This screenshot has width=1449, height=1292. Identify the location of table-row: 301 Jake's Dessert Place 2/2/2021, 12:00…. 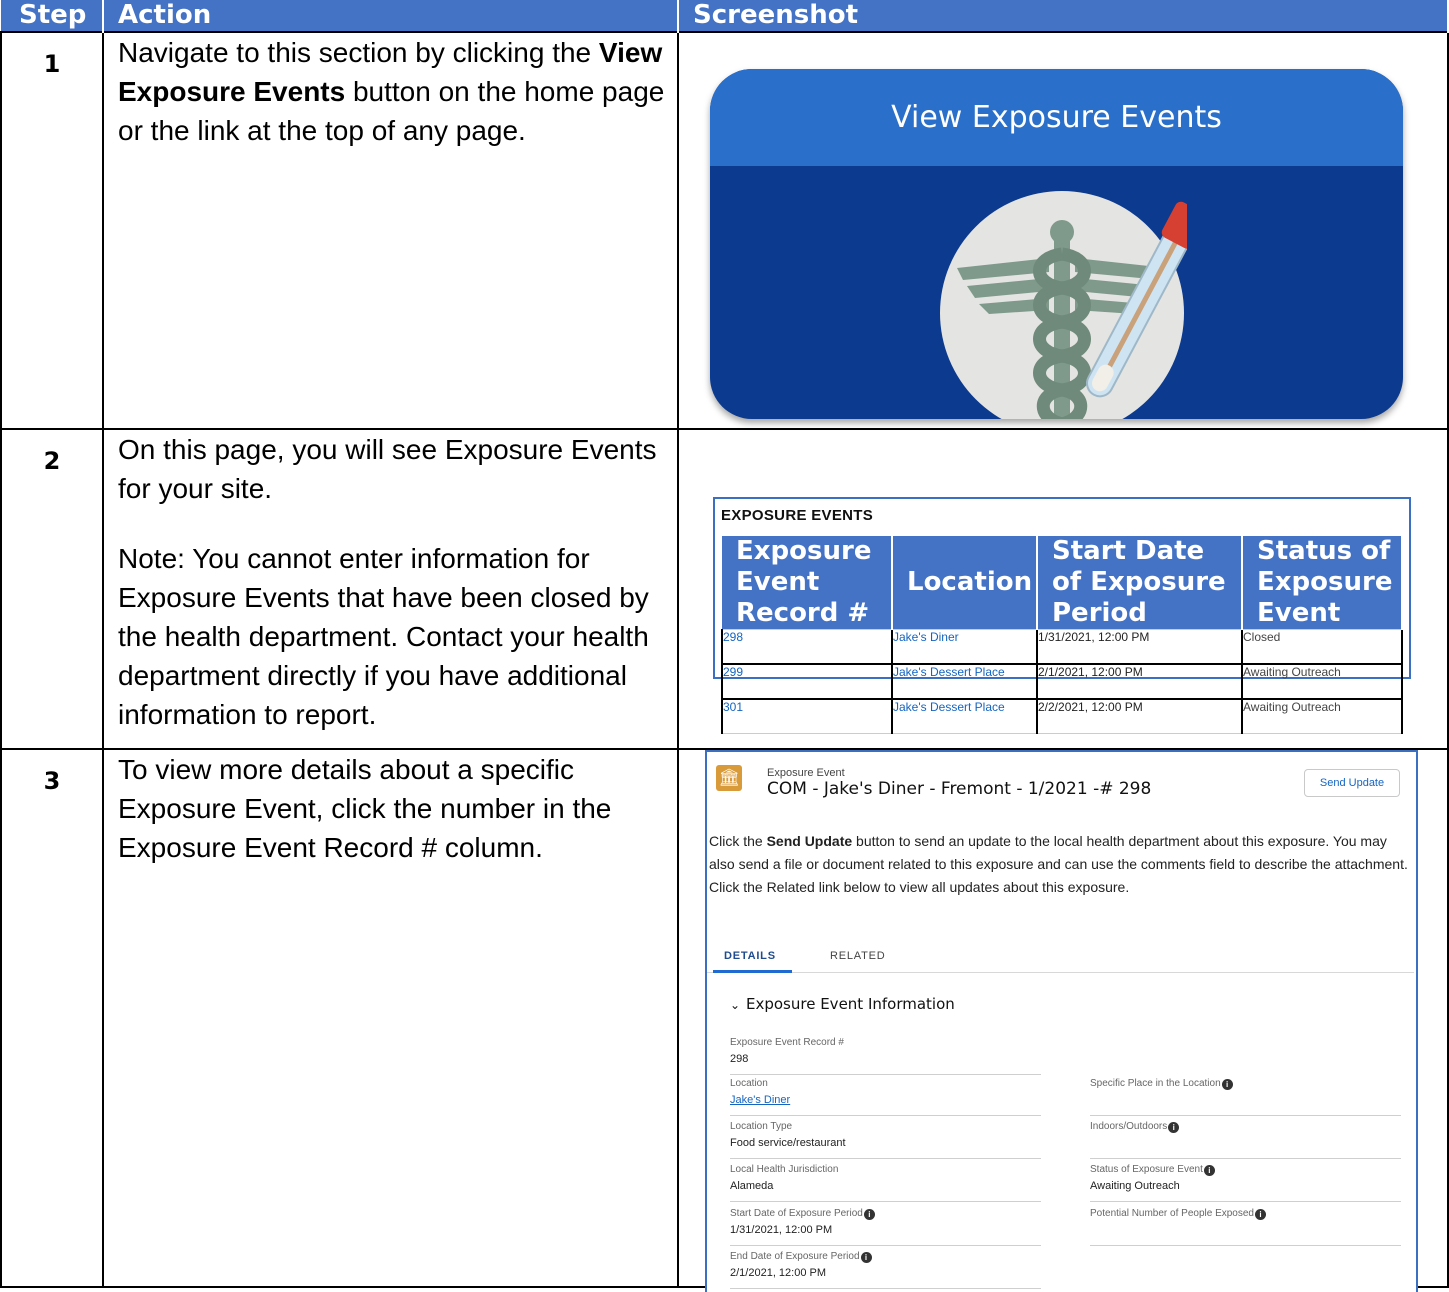
(1062, 716).